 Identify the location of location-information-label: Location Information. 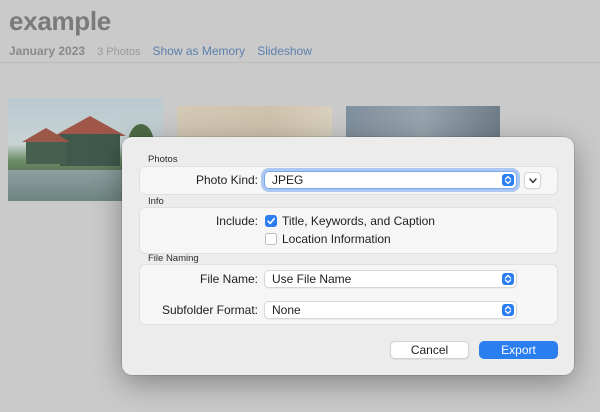
(336, 239).